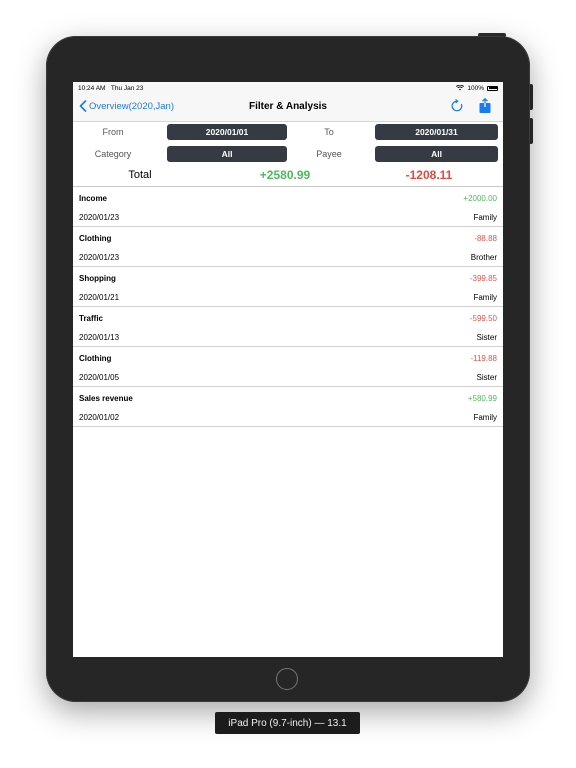 Image resolution: width=576 pixels, height=768 pixels. What do you see at coordinates (106, 398) in the screenshot?
I see `transaction-category: Sales revenue` at bounding box center [106, 398].